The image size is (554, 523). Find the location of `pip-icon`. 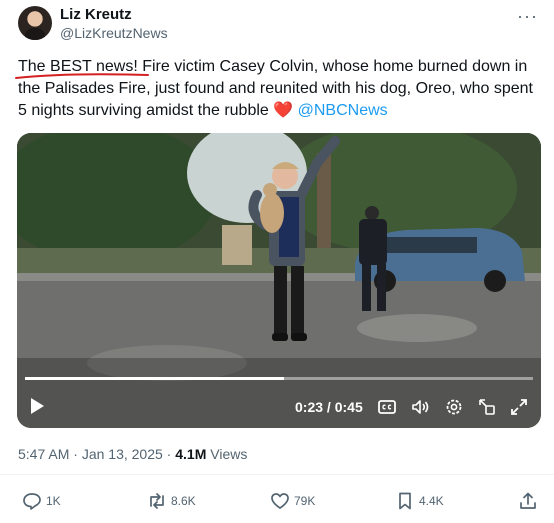

pip-icon is located at coordinates (487, 407).